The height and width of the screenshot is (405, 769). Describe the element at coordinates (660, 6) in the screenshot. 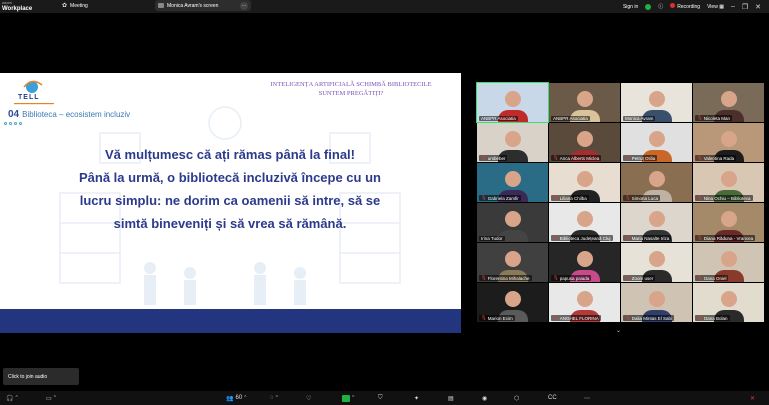

I see `info-icon: ⓘ` at that location.